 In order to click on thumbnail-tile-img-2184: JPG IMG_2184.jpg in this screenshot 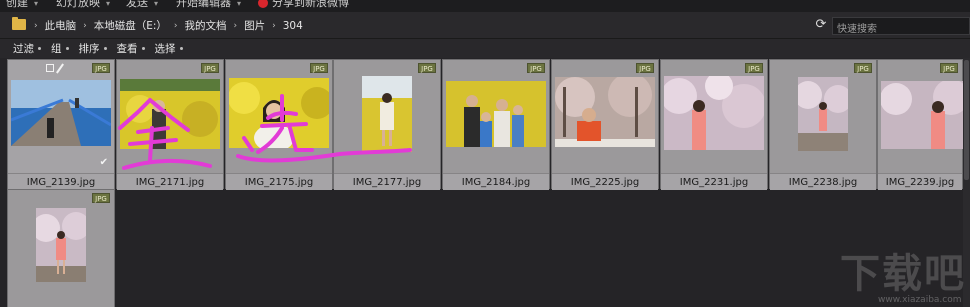, I will do `click(496, 124)`.